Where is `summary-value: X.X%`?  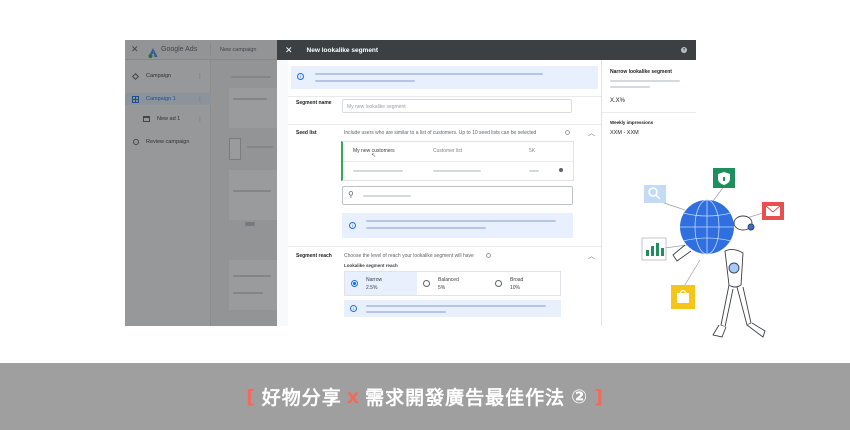 summary-value: X.X% is located at coordinates (618, 101).